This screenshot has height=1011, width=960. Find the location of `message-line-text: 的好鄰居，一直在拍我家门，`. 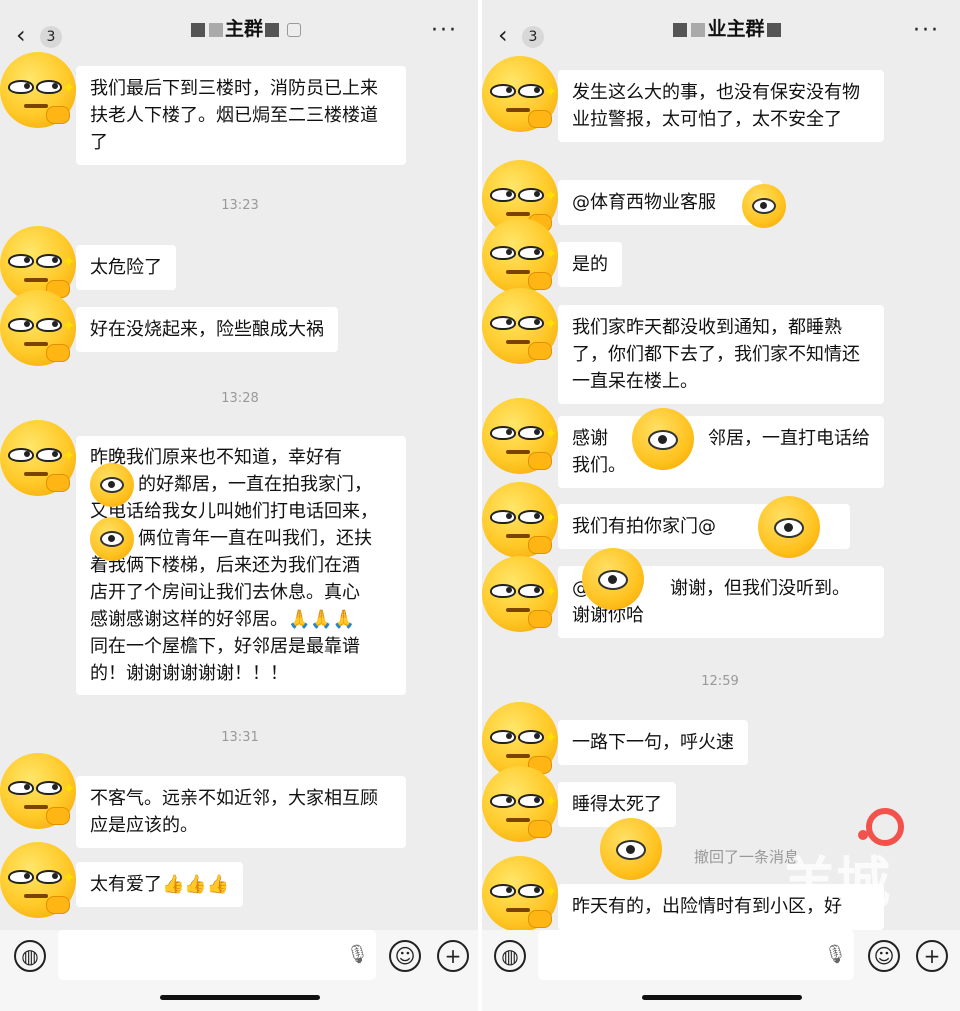

message-line-text: 的好鄰居，一直在拍我家门， is located at coordinates (255, 484).